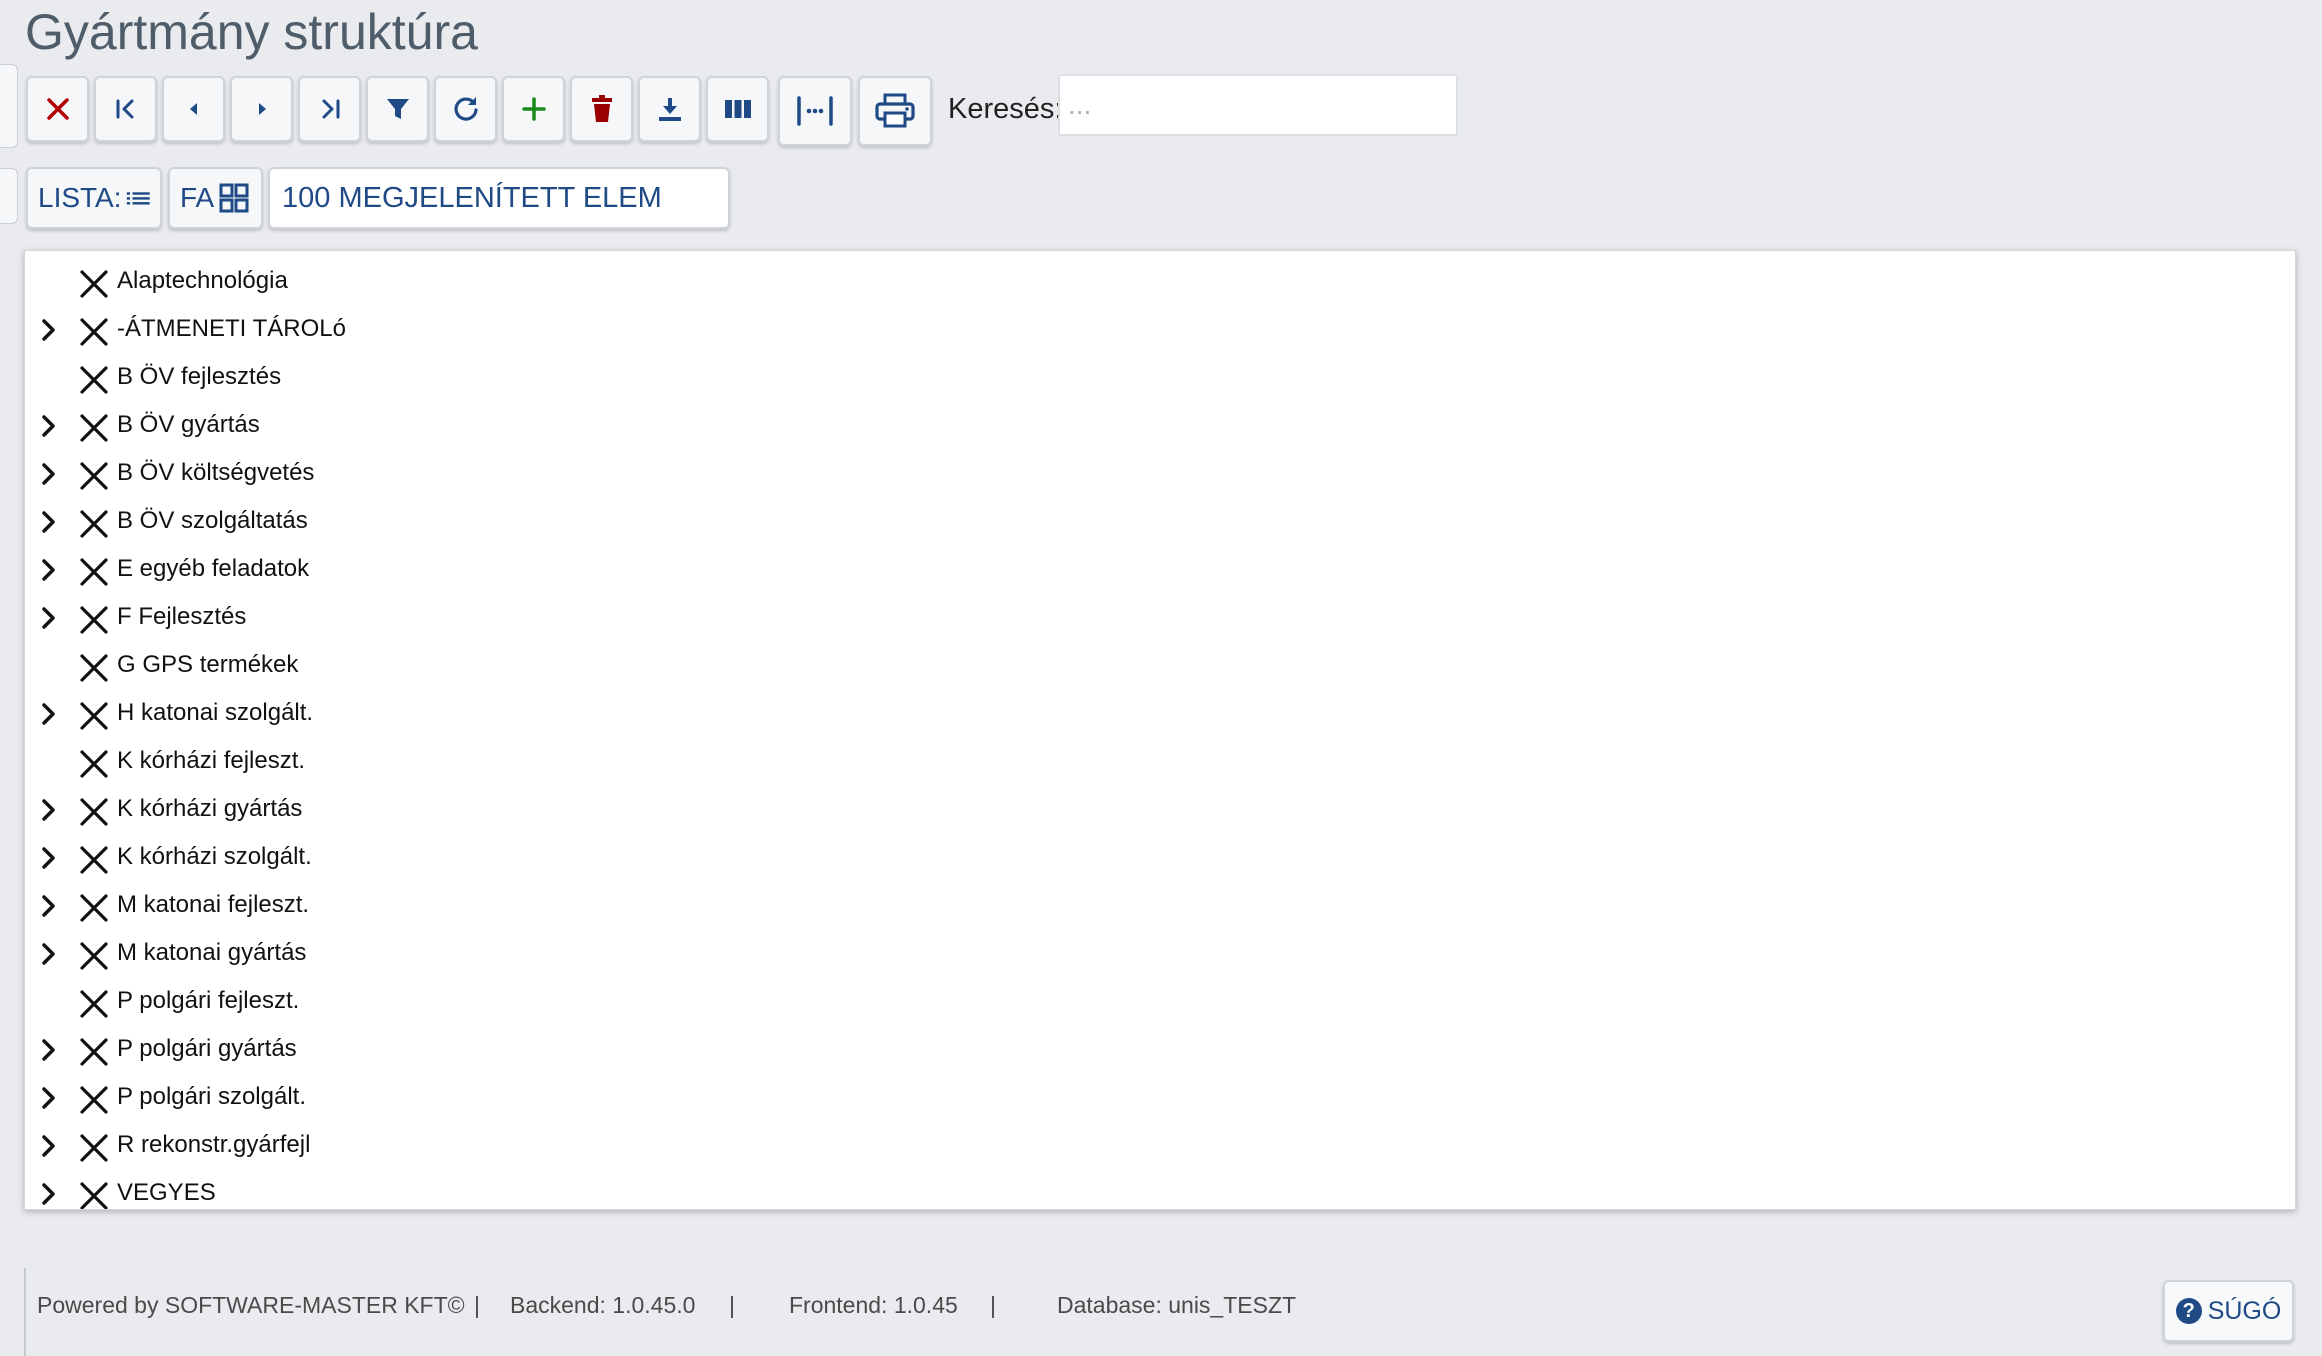 The image size is (2322, 1356). I want to click on tree-view-button: FA, so click(215, 198).